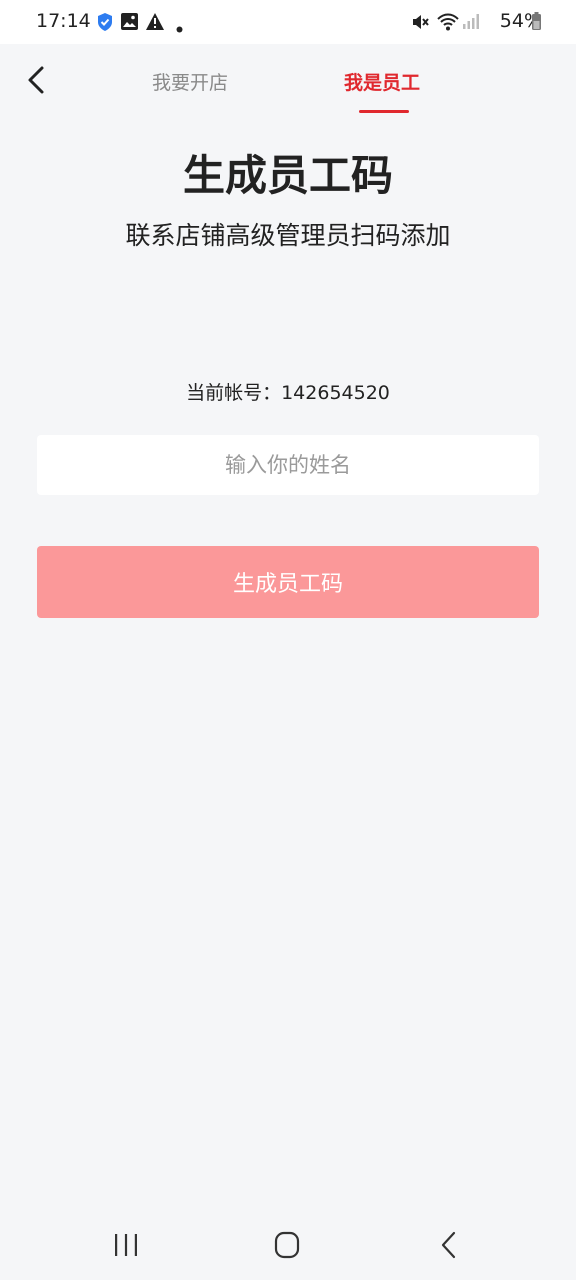 The height and width of the screenshot is (1280, 576). I want to click on page-subtitle: 联系店铺高级管理员扫码添加, so click(288, 235).